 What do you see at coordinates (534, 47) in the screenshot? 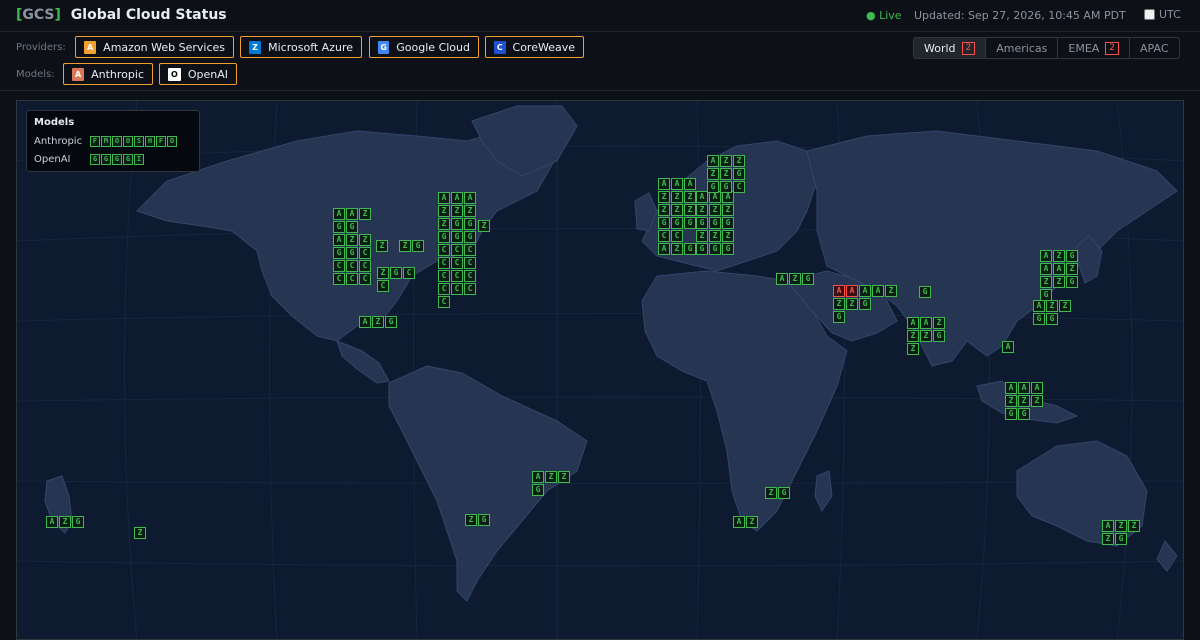
I see `provider-filter-coreweave: C CoreWeave` at bounding box center [534, 47].